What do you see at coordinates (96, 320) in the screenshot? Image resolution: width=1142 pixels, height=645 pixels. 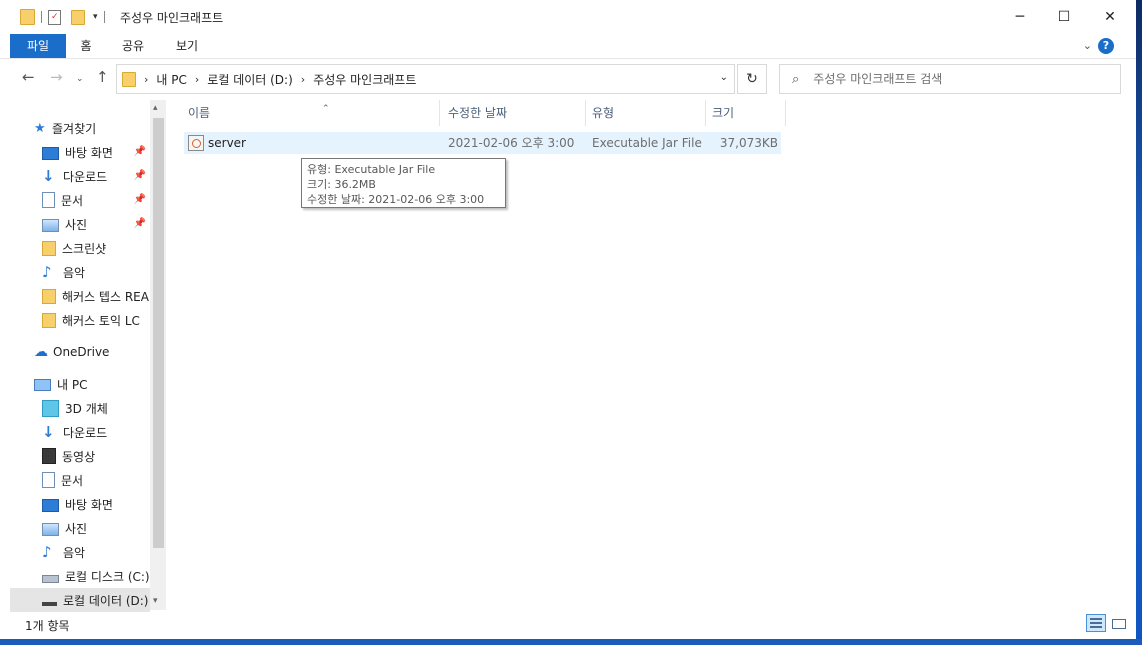 I see `sidebar-item-hackers-toeic: 해커스 토익 LC` at bounding box center [96, 320].